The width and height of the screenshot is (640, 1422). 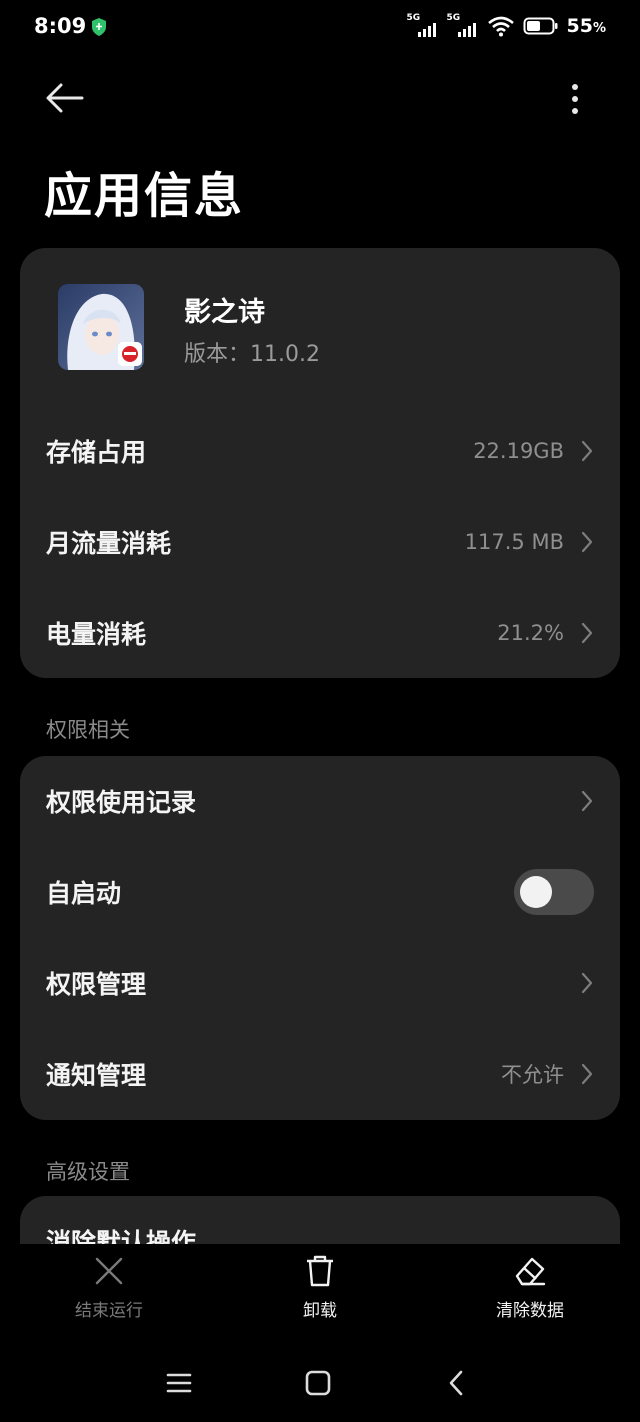 I want to click on clear-data-label: 清除数据, so click(x=530, y=1311).